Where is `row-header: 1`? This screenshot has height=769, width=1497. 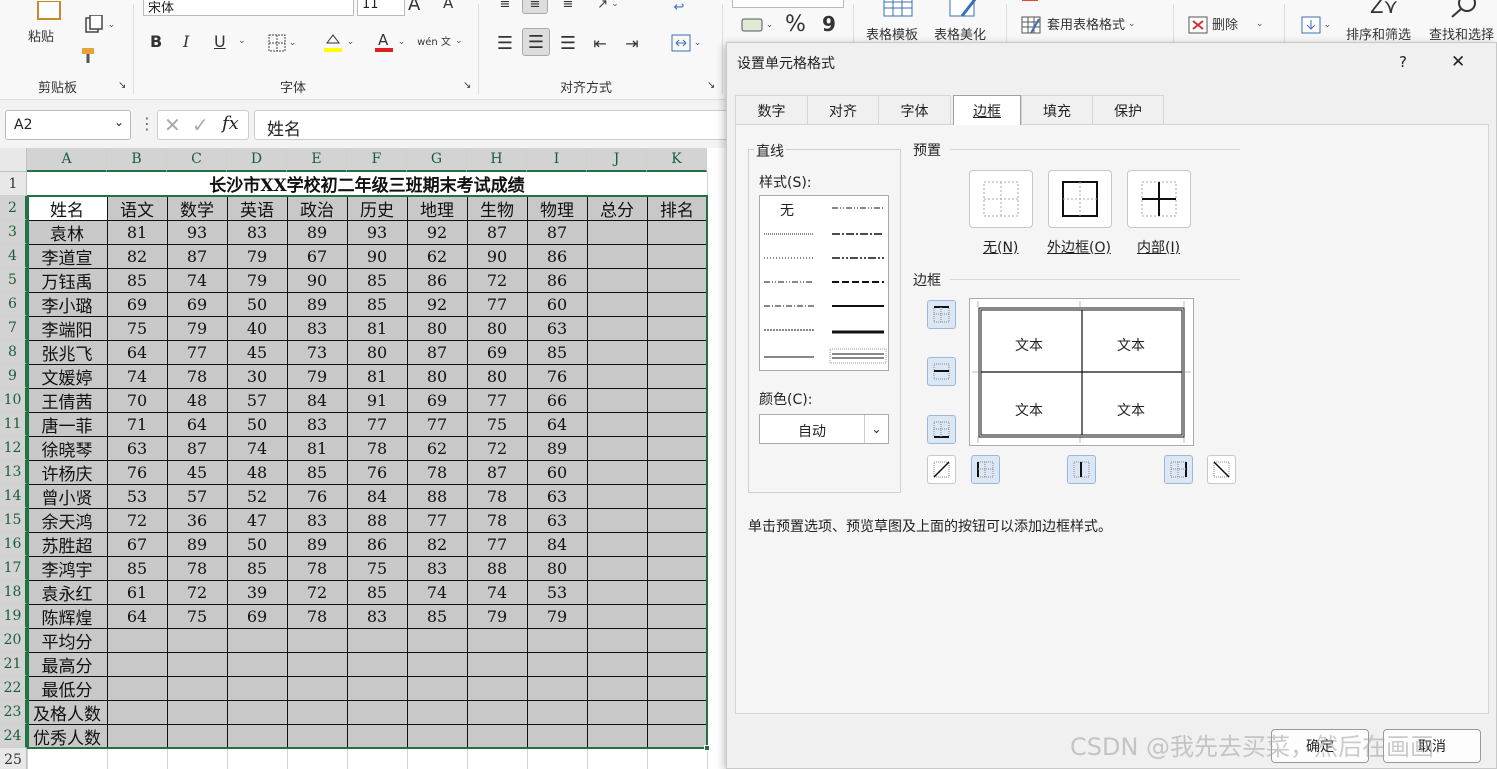 row-header: 1 is located at coordinates (13, 184).